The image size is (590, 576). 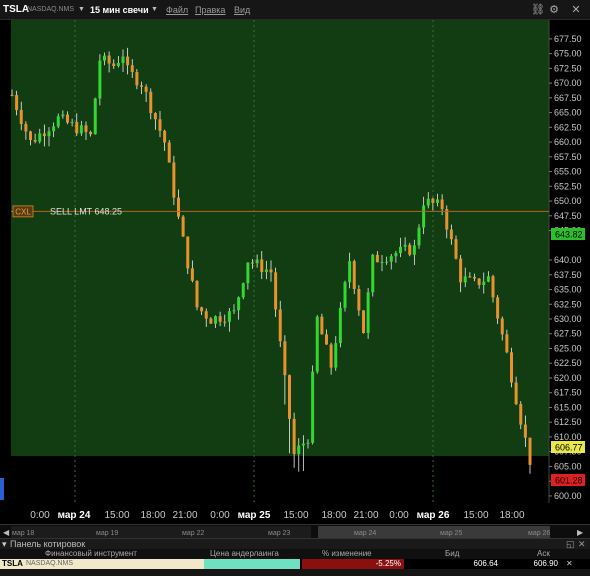 What do you see at coordinates (244, 554) in the screenshot?
I see `col-underlying-price: Цена андерлаинга` at bounding box center [244, 554].